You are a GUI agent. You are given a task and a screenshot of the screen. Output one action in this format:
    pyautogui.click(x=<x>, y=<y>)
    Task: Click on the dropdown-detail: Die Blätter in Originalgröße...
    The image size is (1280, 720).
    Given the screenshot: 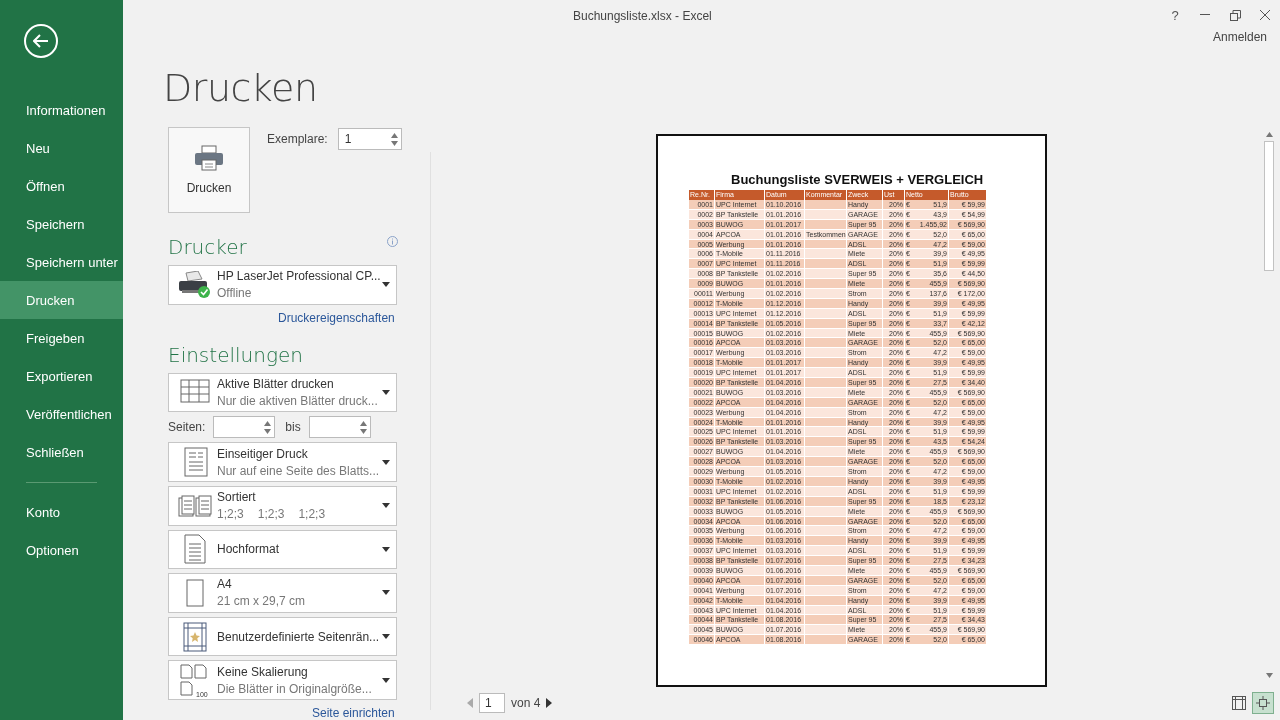 What is the action you would take?
    pyautogui.click(x=295, y=688)
    